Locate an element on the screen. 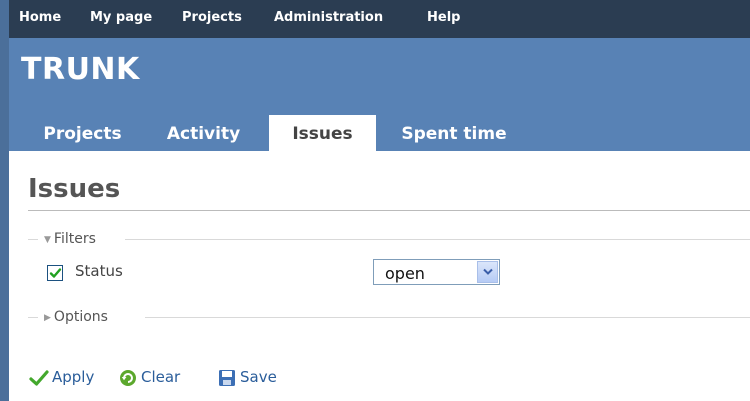 The height and width of the screenshot is (401, 750). options-legend-label: Options is located at coordinates (80, 317).